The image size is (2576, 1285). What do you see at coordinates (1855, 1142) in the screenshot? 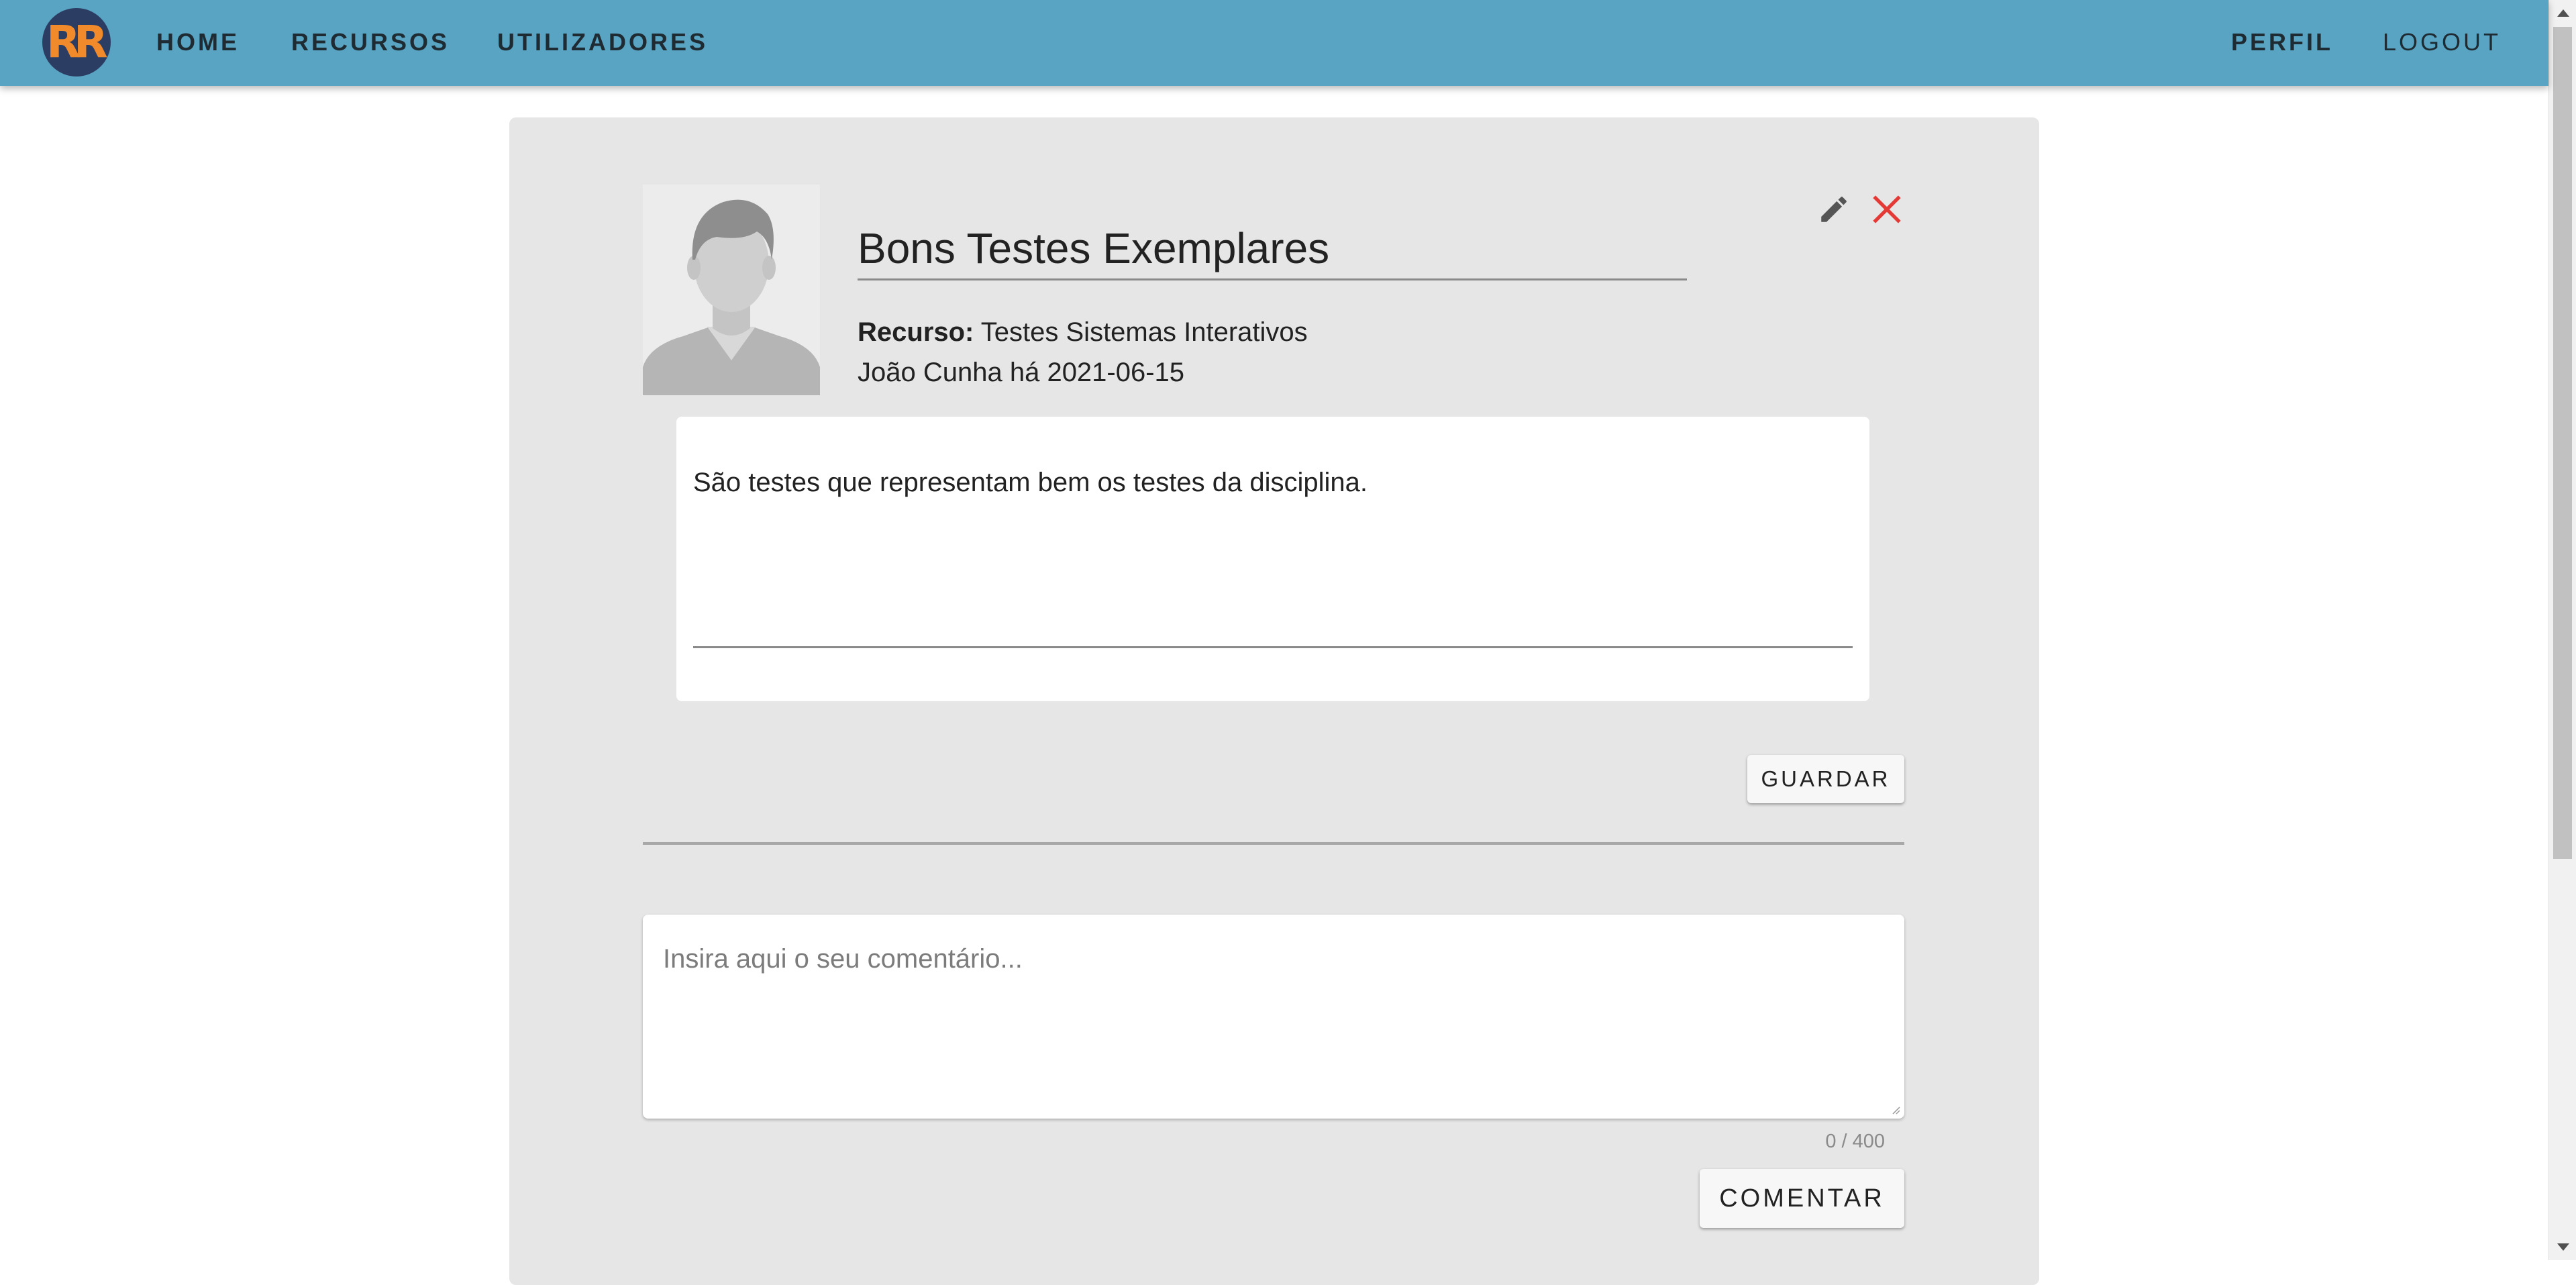
I see `character-counter: 0 / 400` at bounding box center [1855, 1142].